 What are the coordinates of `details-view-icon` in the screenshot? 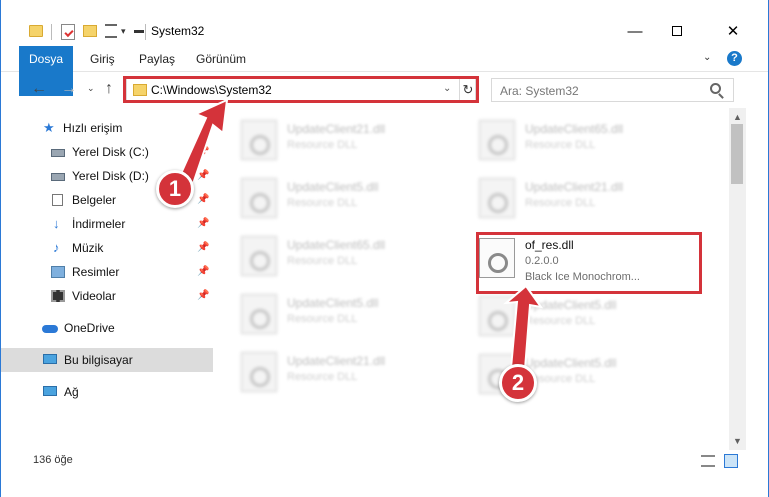 It's located at (708, 461).